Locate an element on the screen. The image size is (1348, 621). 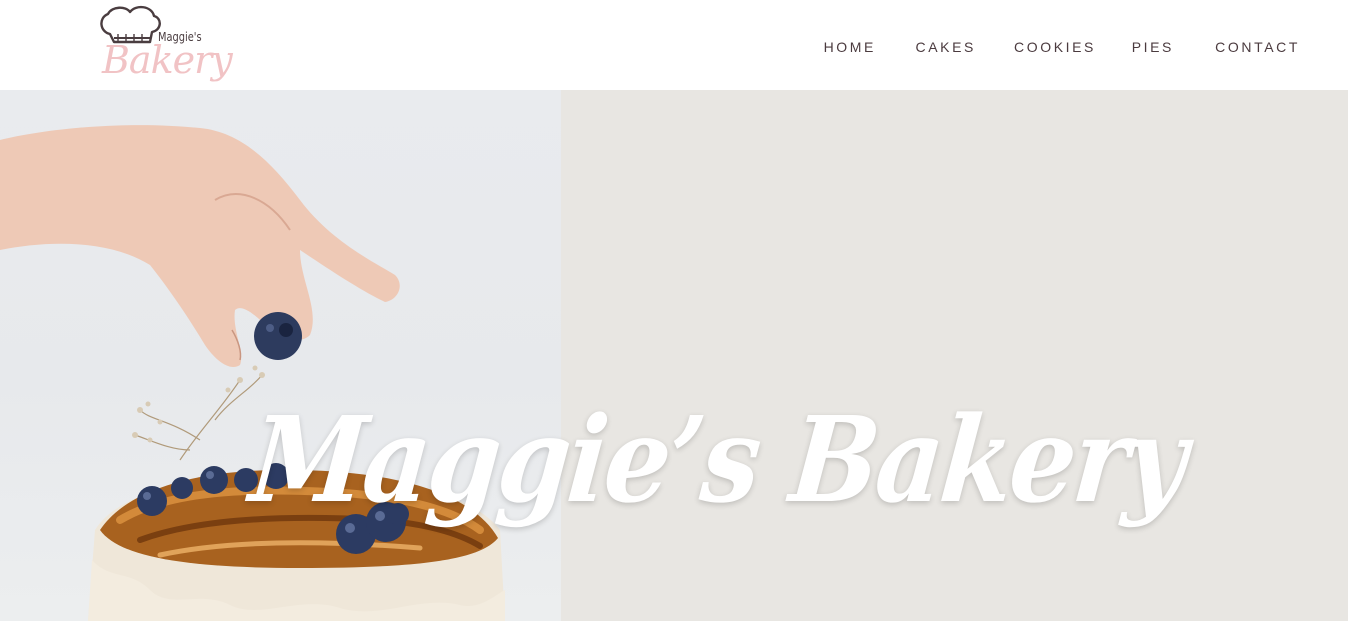
bakery-logo: Maggie's Bakery is located at coordinates (164, 45).